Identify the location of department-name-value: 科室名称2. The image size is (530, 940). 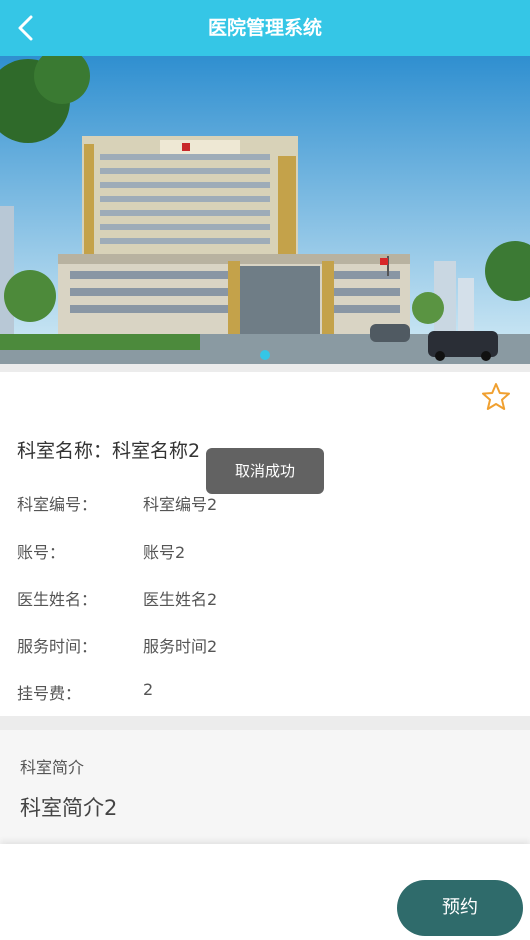
(156, 451).